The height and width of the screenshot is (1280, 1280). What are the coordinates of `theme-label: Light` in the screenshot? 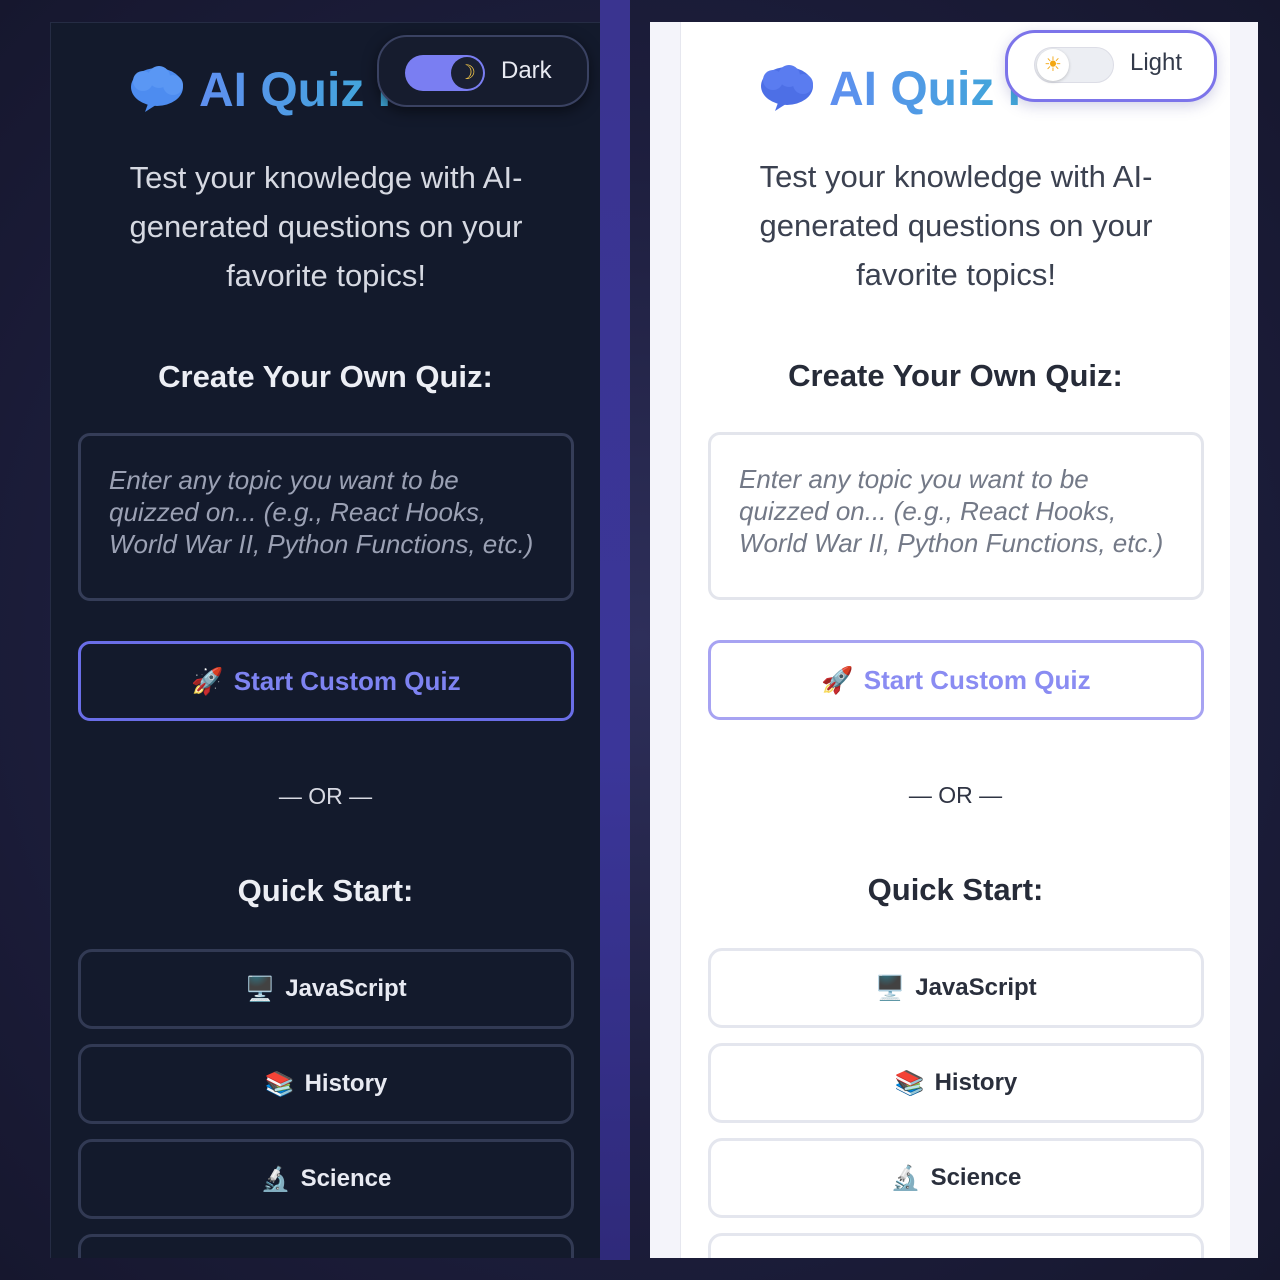 It's located at (1156, 62).